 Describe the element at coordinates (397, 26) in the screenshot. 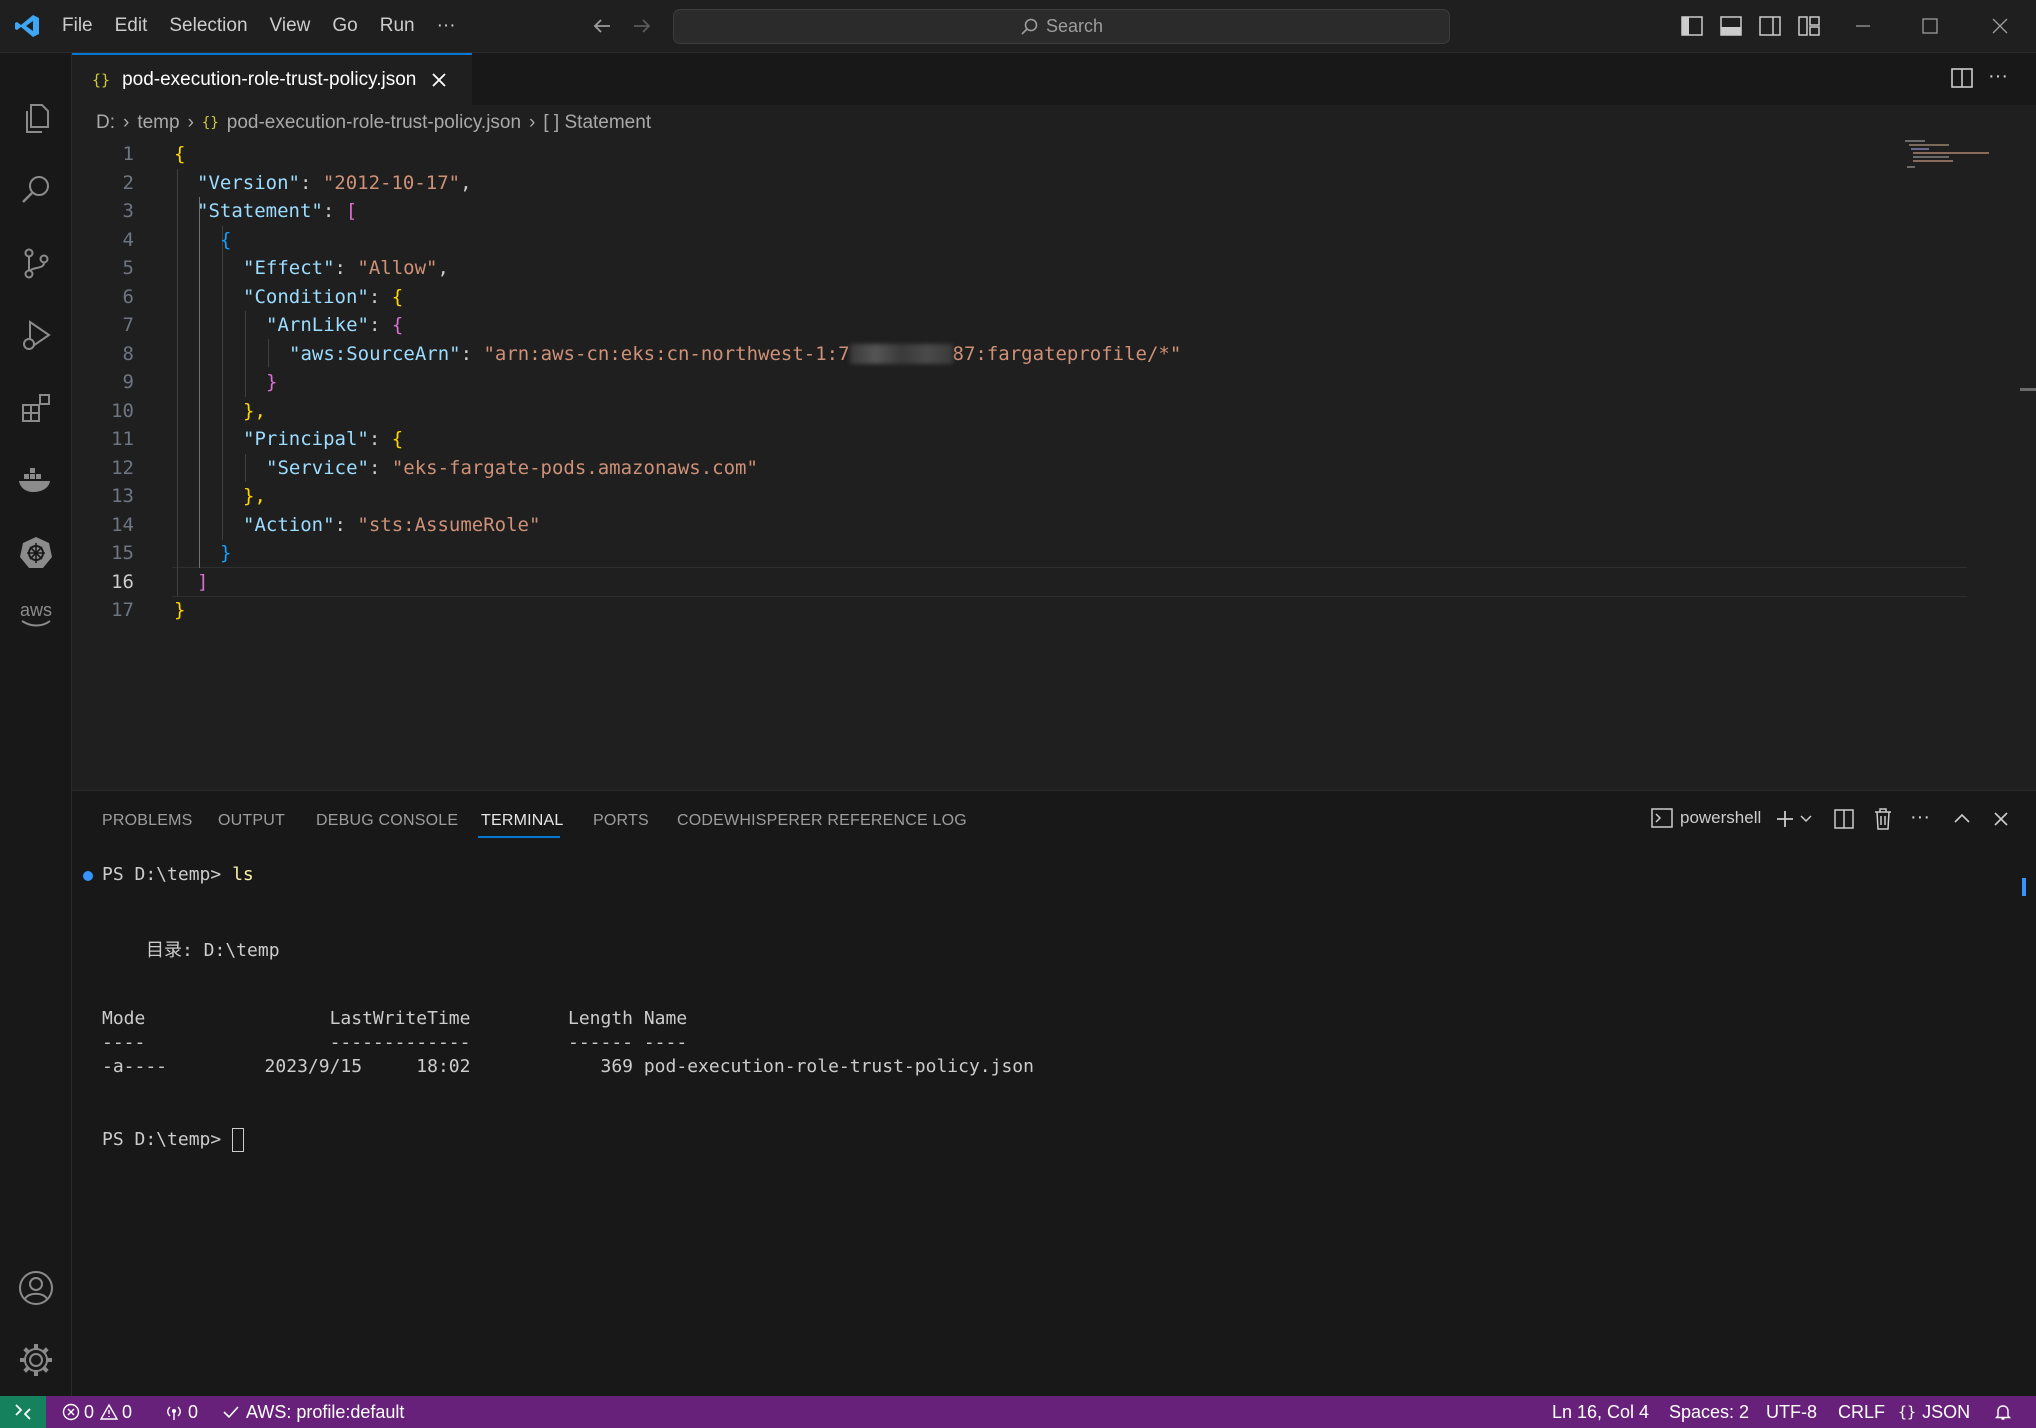

I see `menu-run: Run` at that location.